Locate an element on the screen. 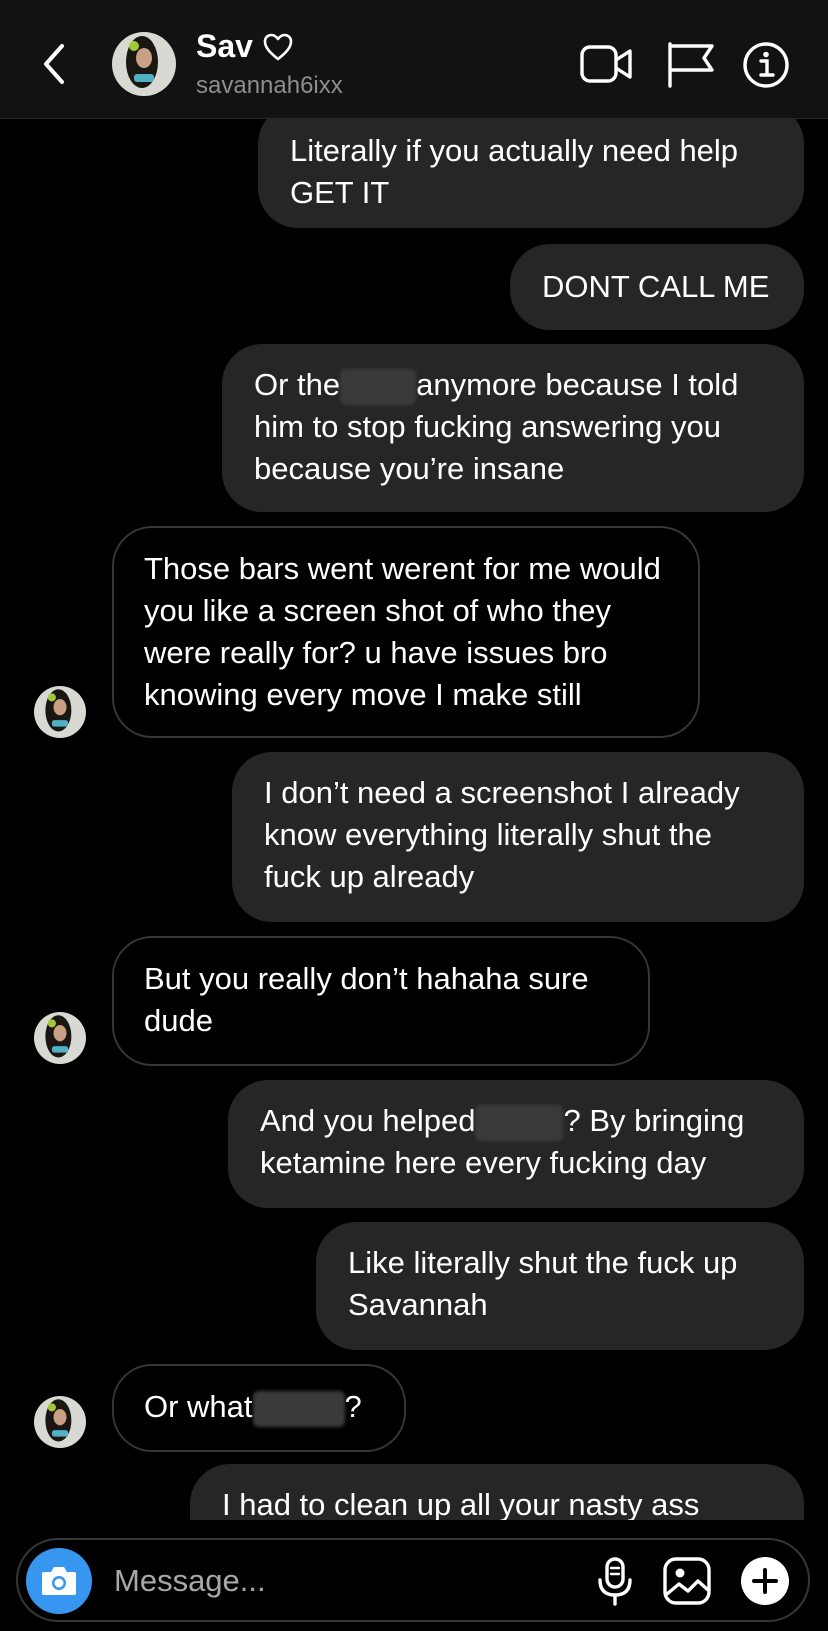 This screenshot has width=828, height=1631. back-chevron-icon is located at coordinates (56, 64).